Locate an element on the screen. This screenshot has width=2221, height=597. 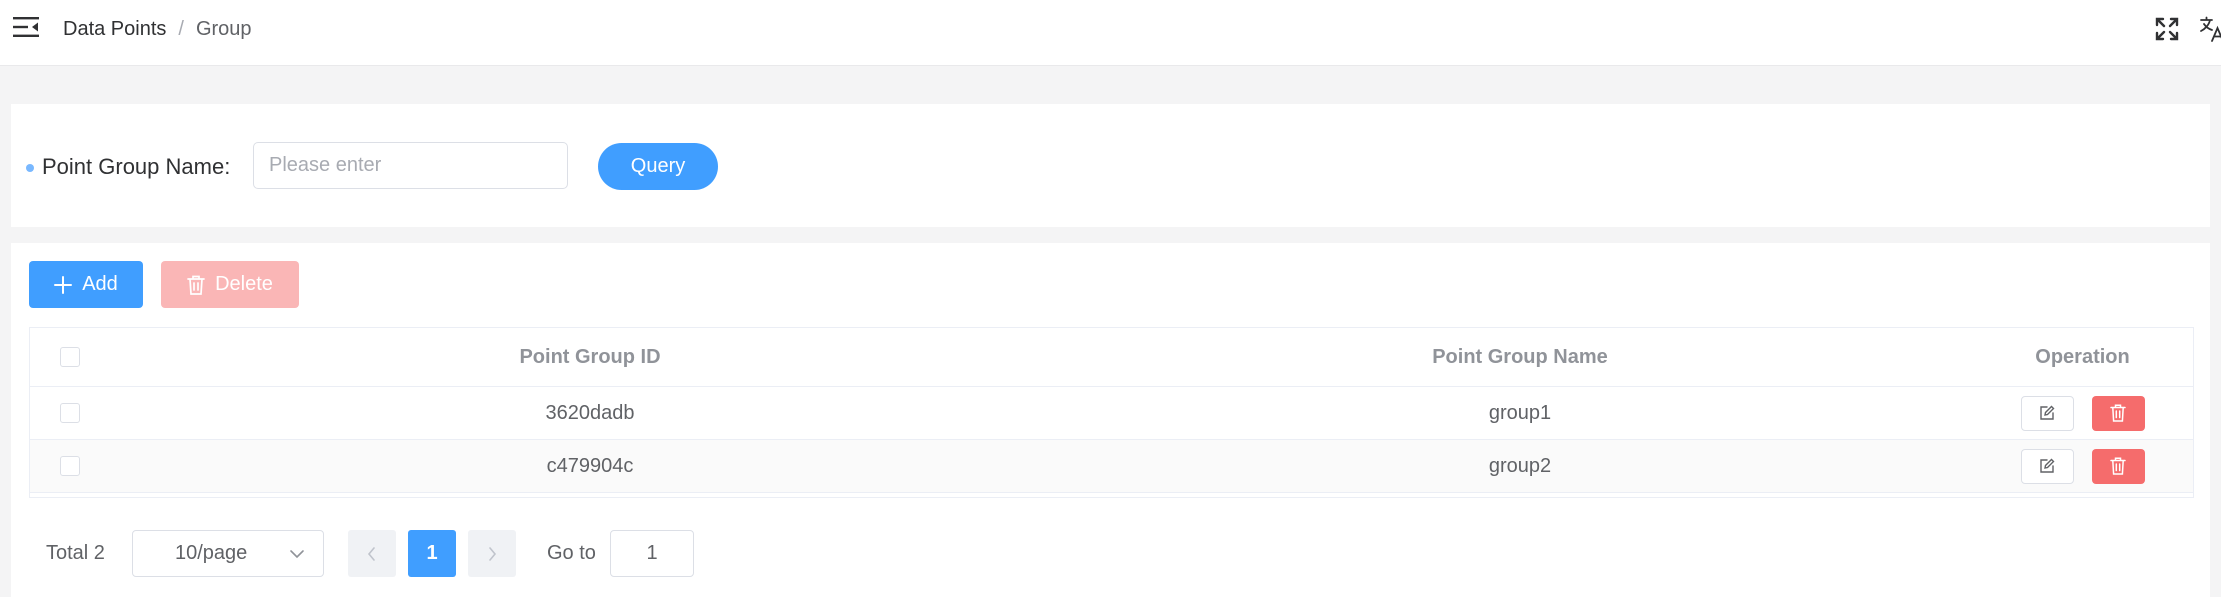
header-checkbox-cell is located at coordinates (70, 357).